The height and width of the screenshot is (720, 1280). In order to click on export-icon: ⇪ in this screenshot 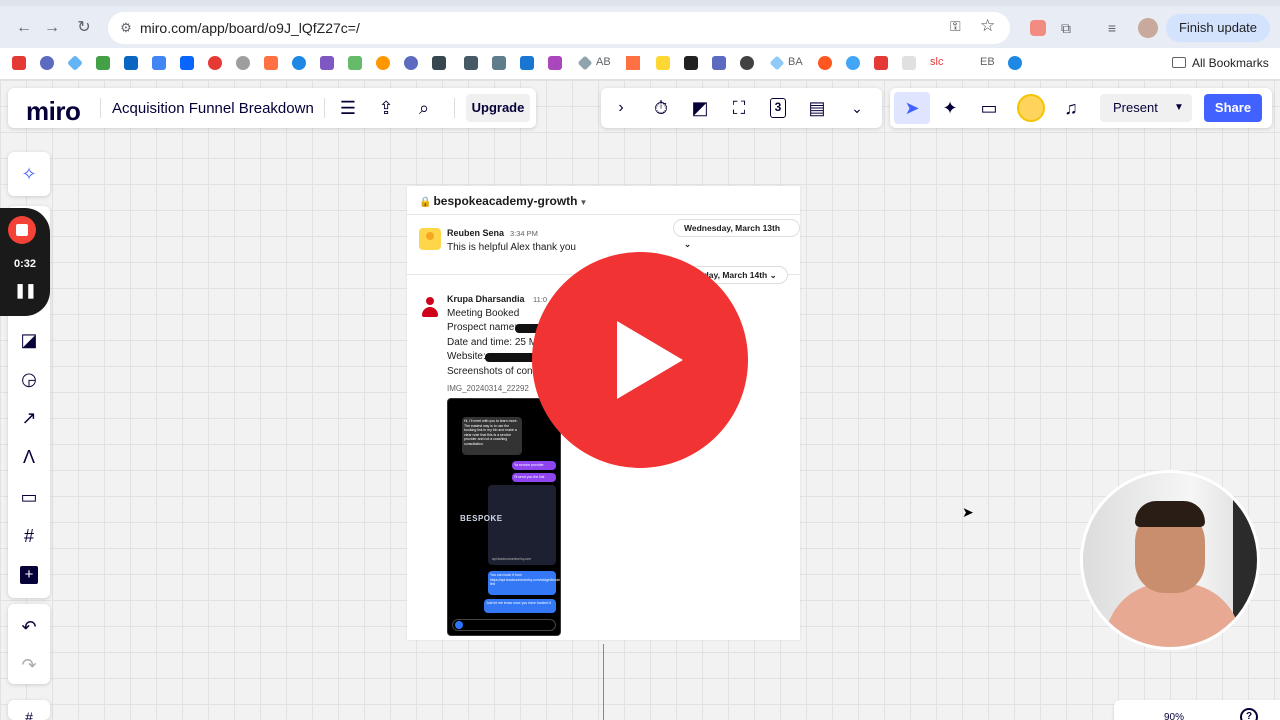, I will do `click(386, 108)`.